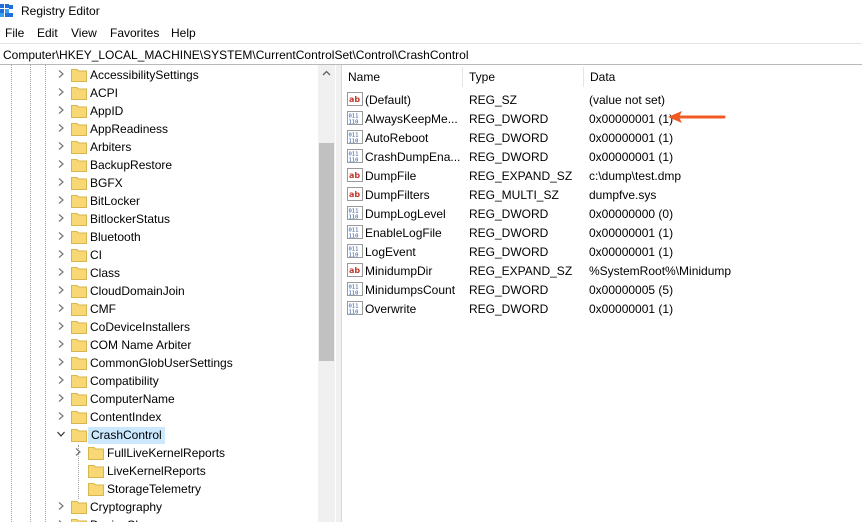 This screenshot has width=863, height=522. Describe the element at coordinates (602, 194) in the screenshot. I see `value-row: ab DumpFilters REG_MULTI_SZ dumpfve.sys` at that location.